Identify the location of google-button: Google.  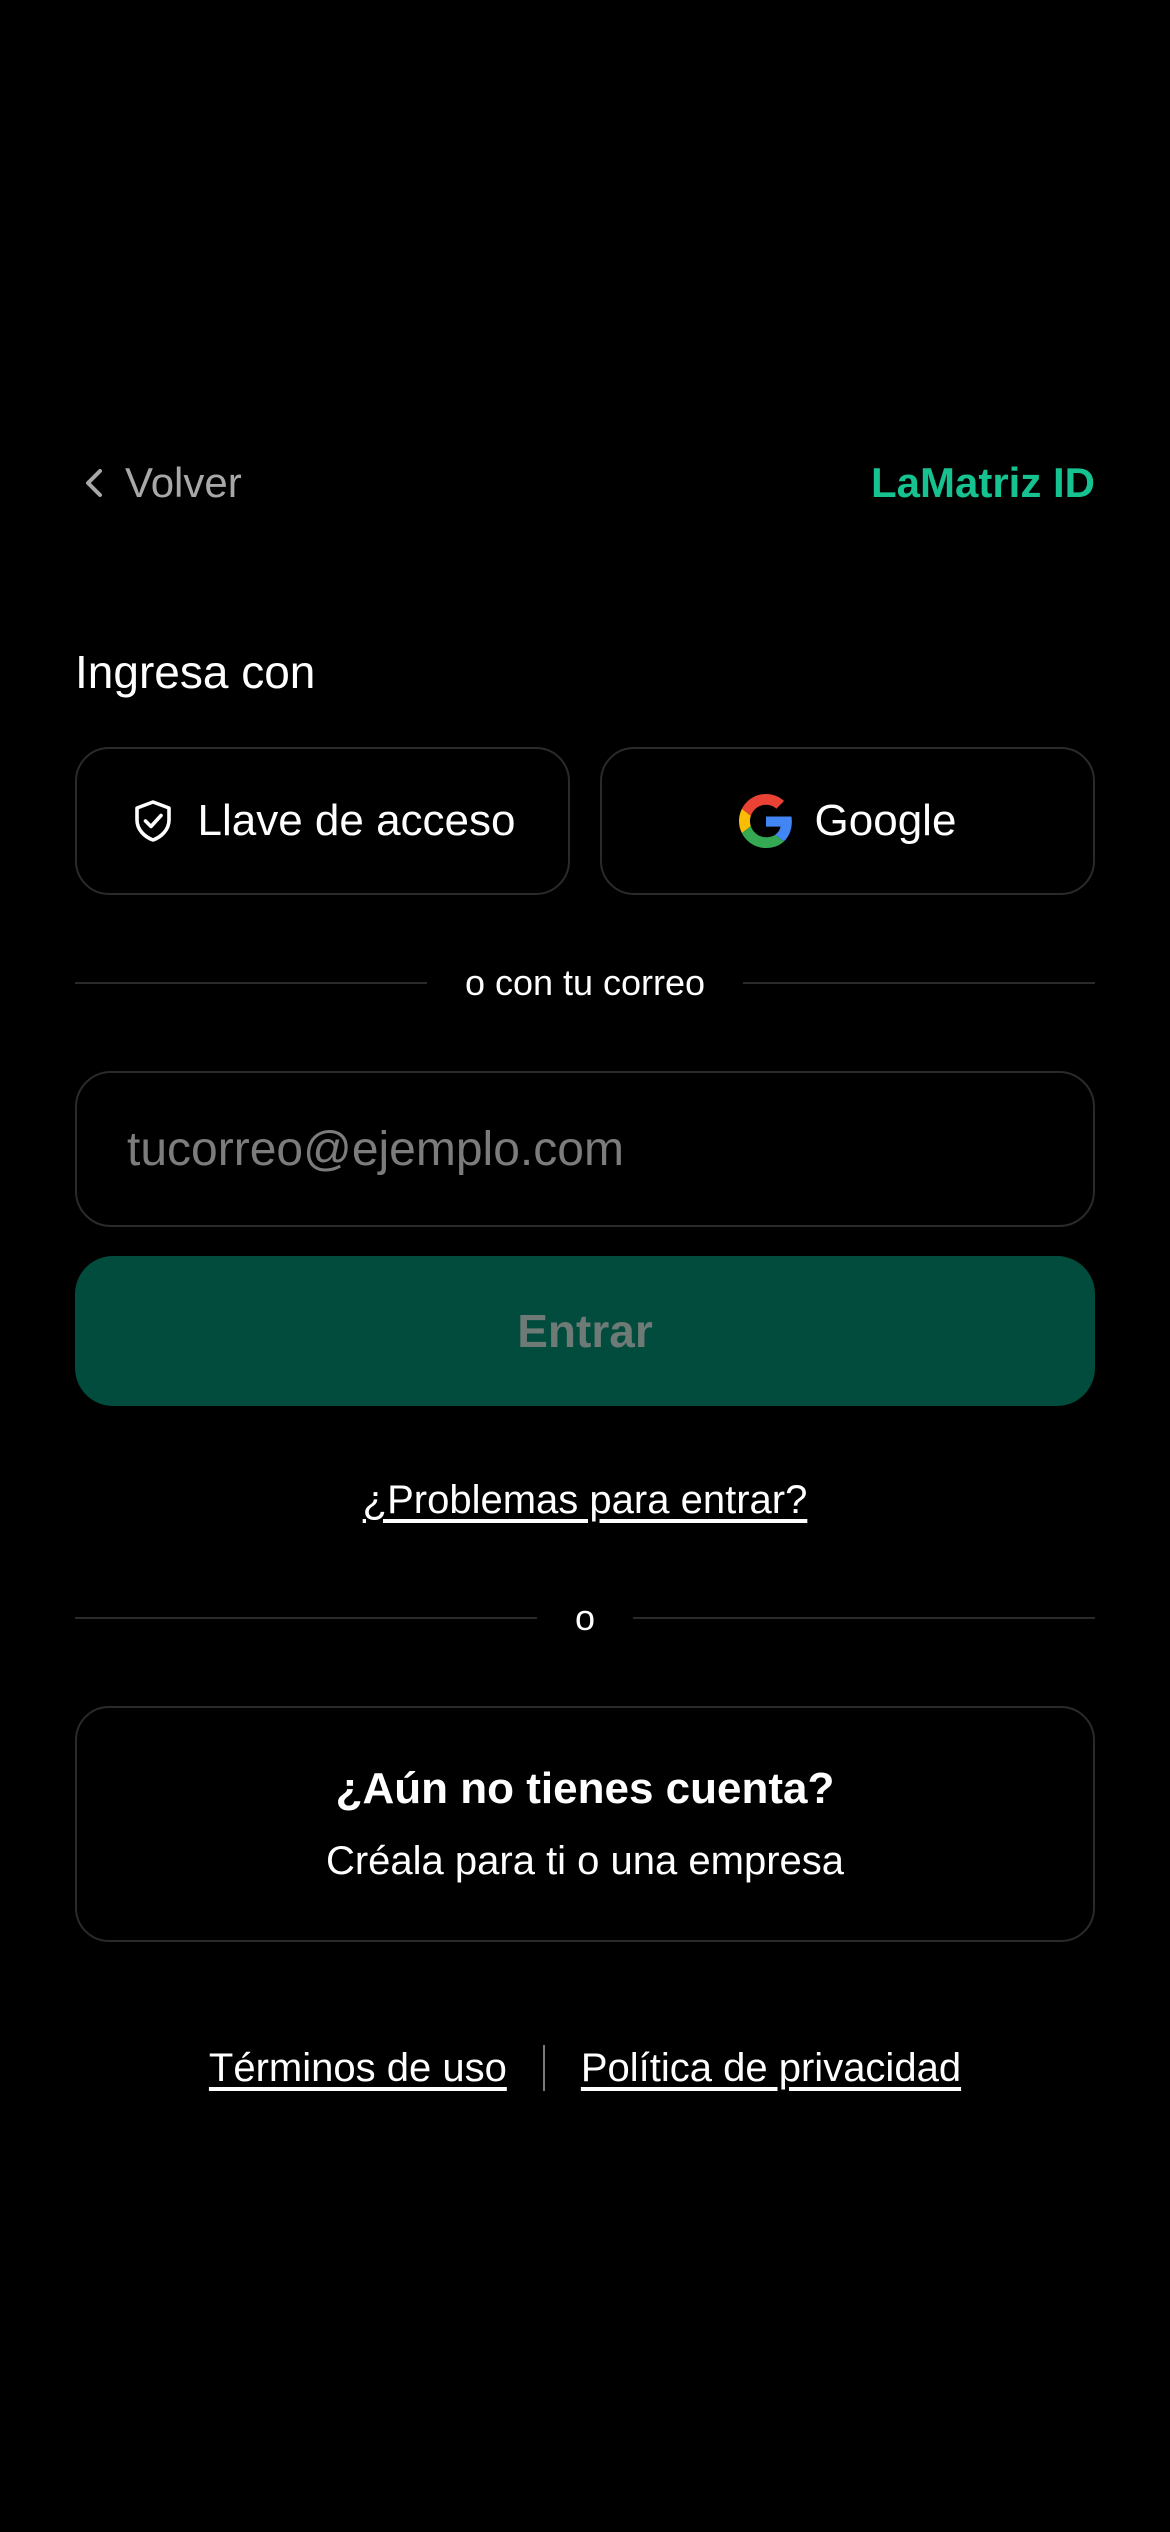
(847, 821).